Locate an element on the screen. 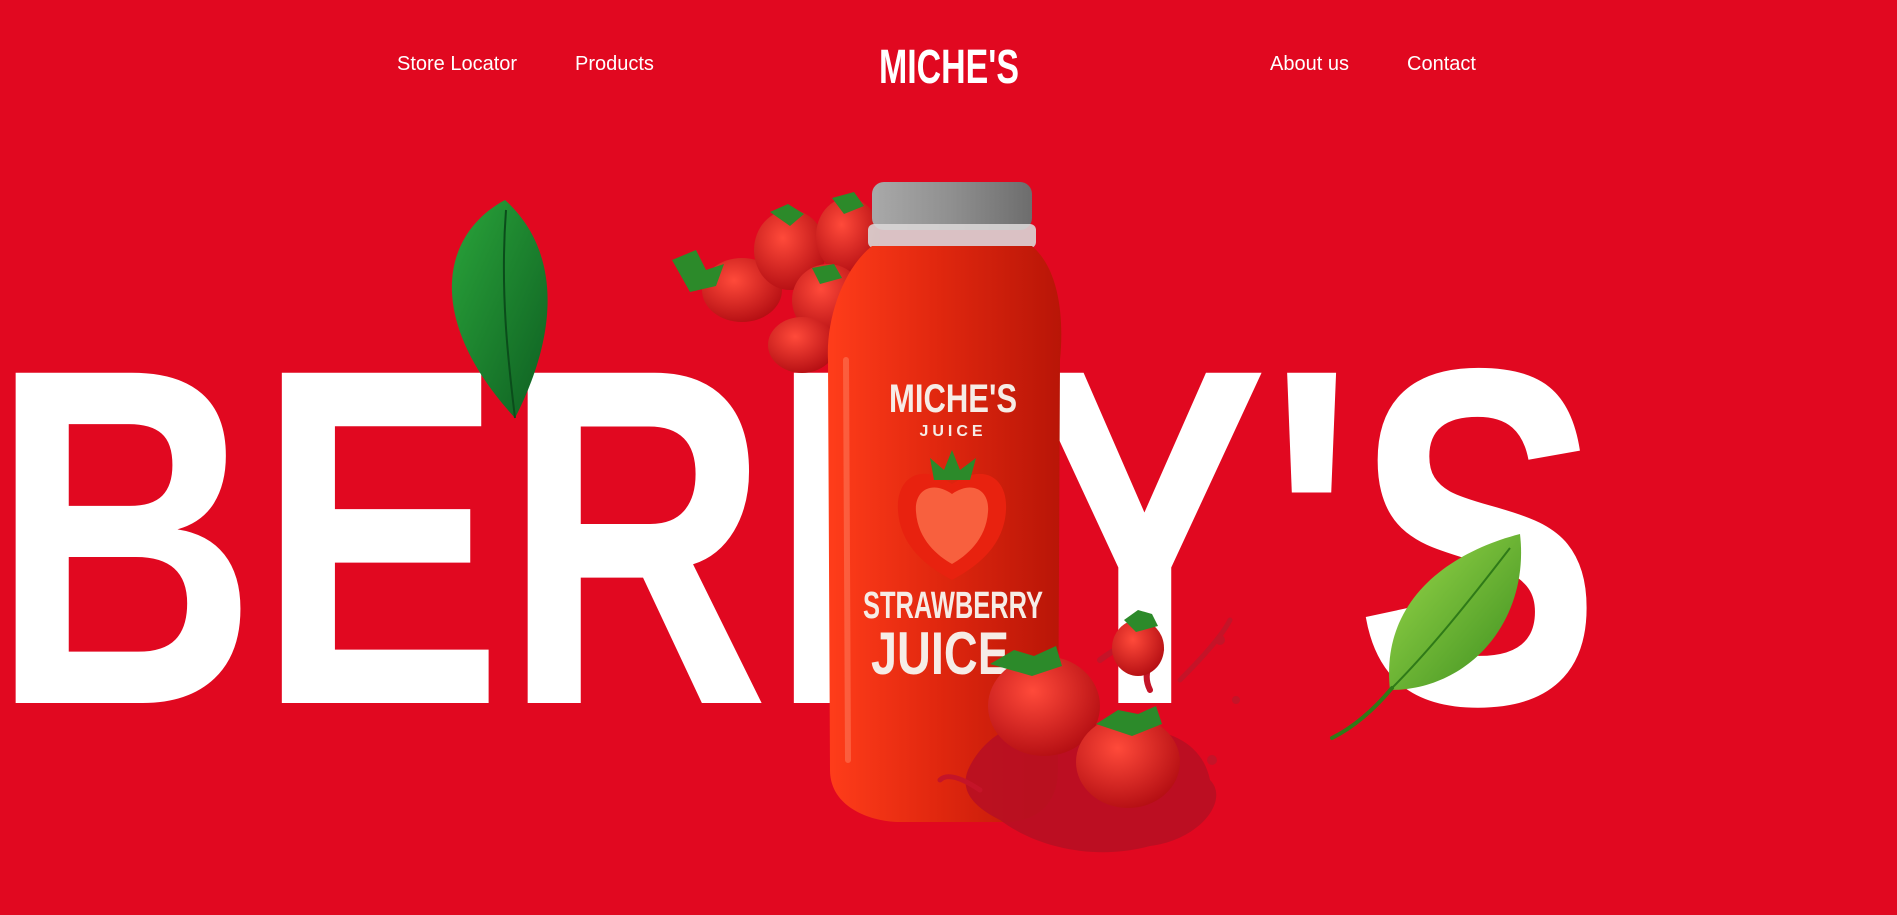 The width and height of the screenshot is (1897, 915). nav-products-link: Products is located at coordinates (614, 64).